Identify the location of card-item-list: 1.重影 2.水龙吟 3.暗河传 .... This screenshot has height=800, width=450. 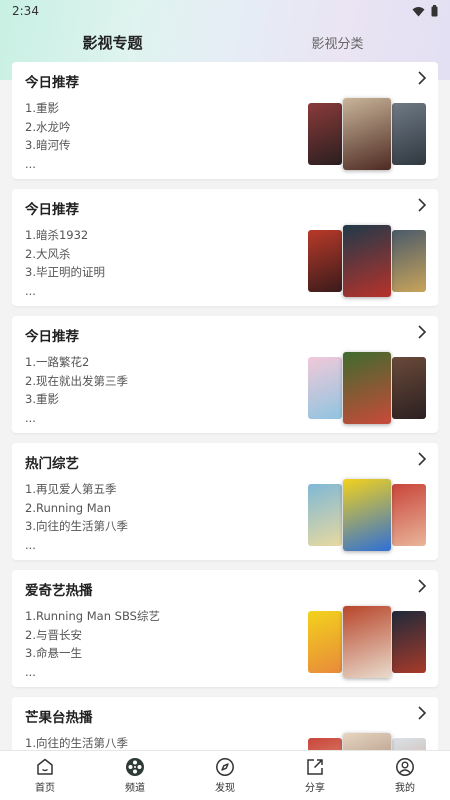
(47, 136).